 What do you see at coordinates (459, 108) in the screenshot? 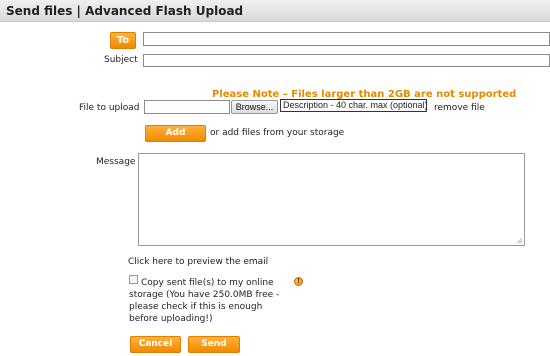
I see `remove-file-link: remove file` at bounding box center [459, 108].